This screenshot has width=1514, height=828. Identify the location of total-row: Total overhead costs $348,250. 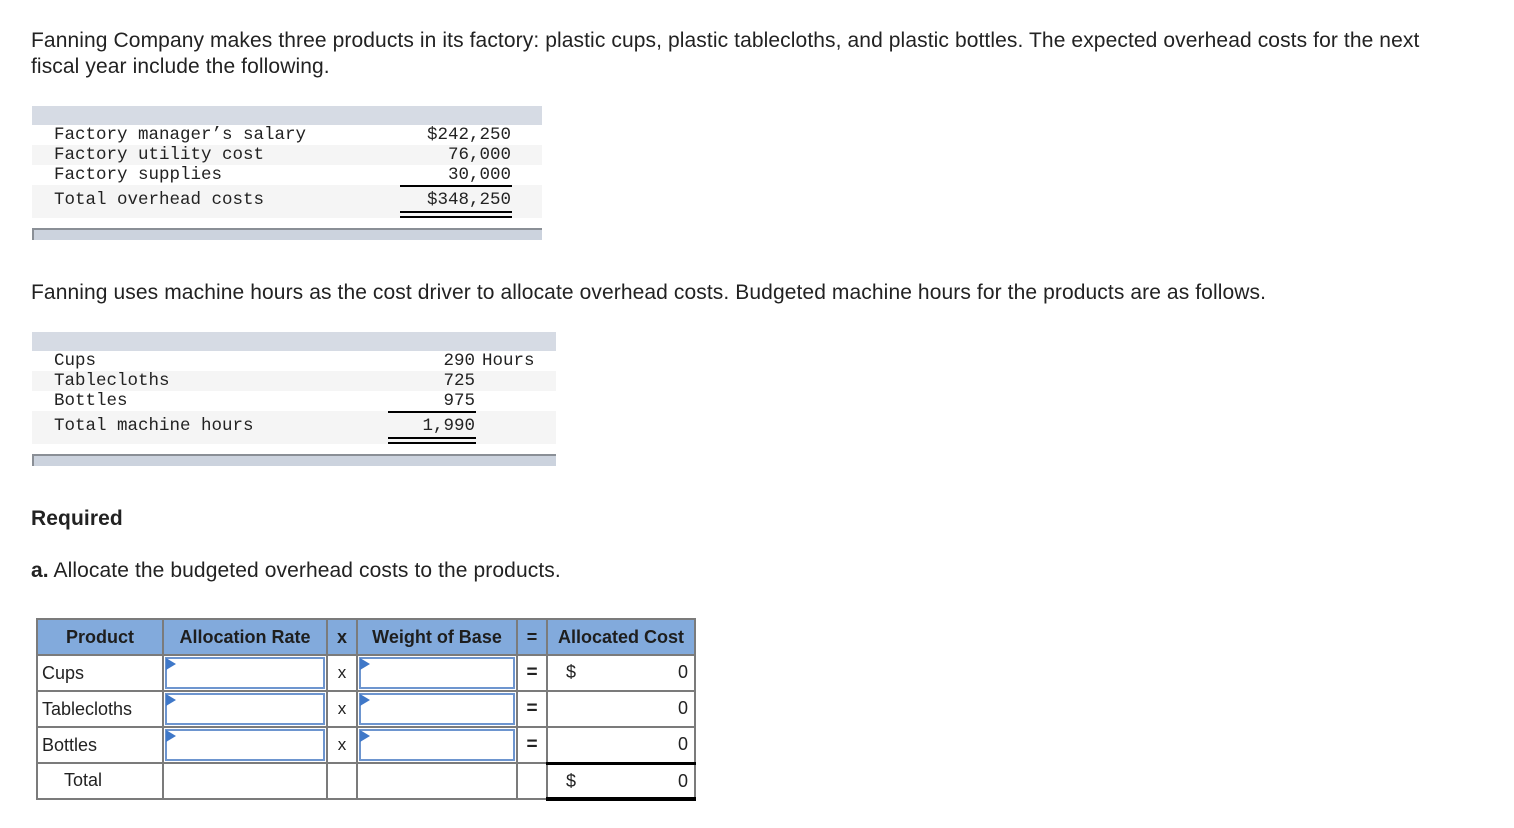
(287, 201).